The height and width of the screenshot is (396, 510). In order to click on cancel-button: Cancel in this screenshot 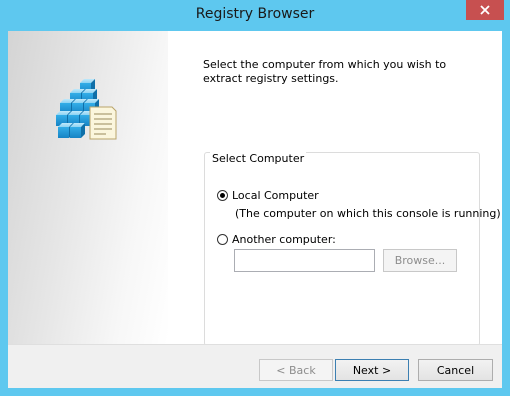, I will do `click(455, 370)`.